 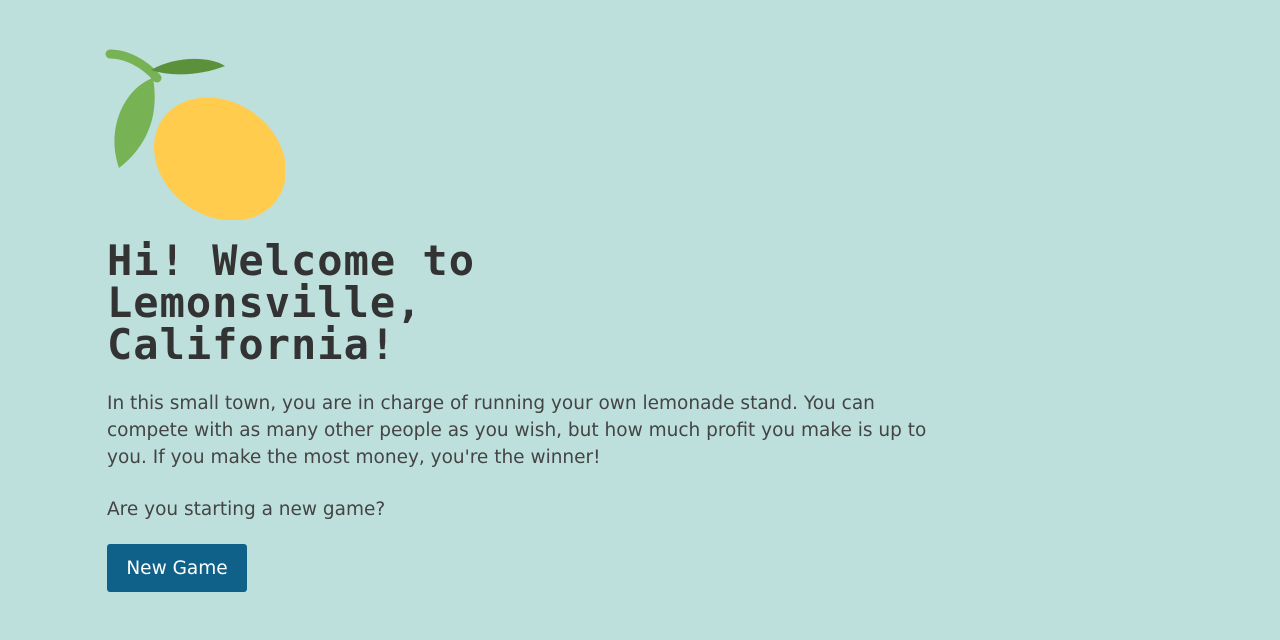 What do you see at coordinates (246, 509) in the screenshot?
I see `new-game-prompt: Are you starting a new game?` at bounding box center [246, 509].